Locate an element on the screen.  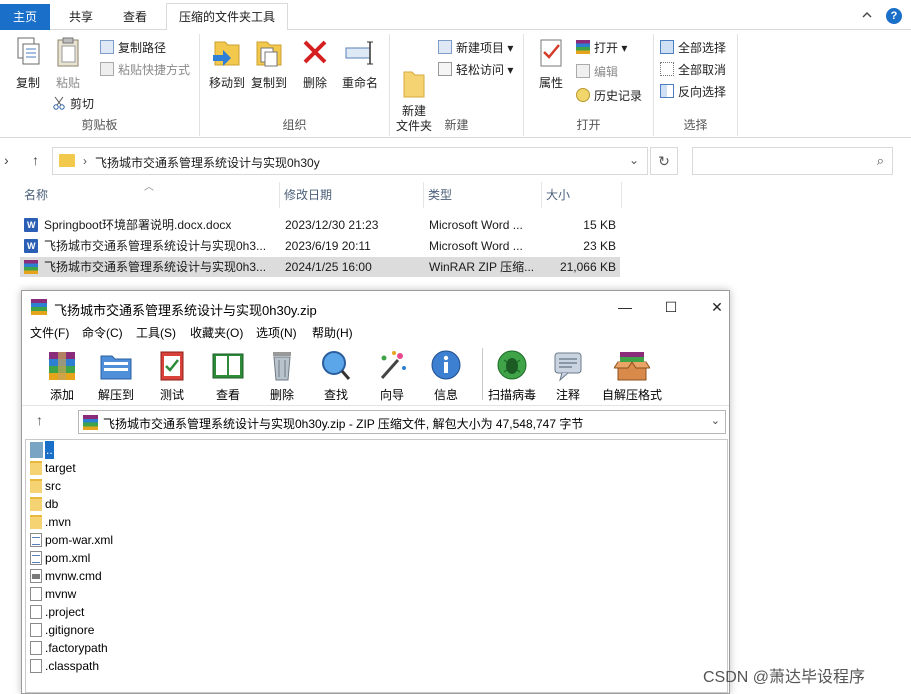
add-archive-icon is located at coordinates (62, 365).